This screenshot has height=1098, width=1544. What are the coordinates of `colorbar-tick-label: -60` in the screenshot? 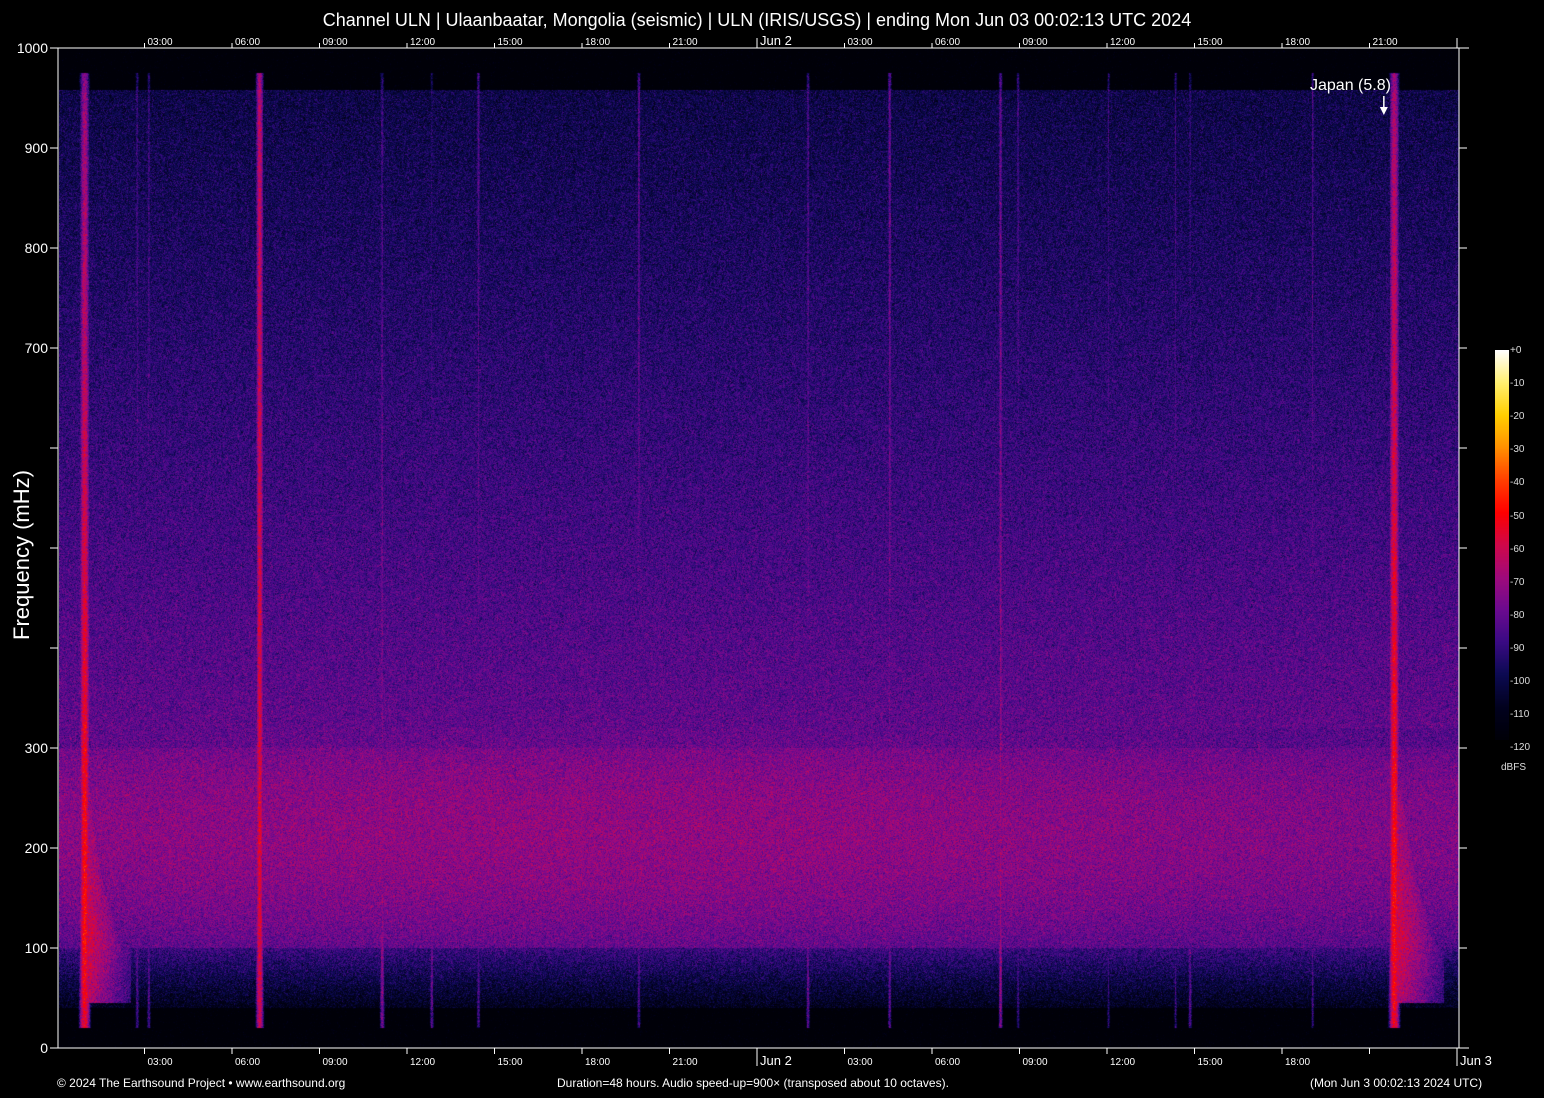 It's located at (1517, 549).